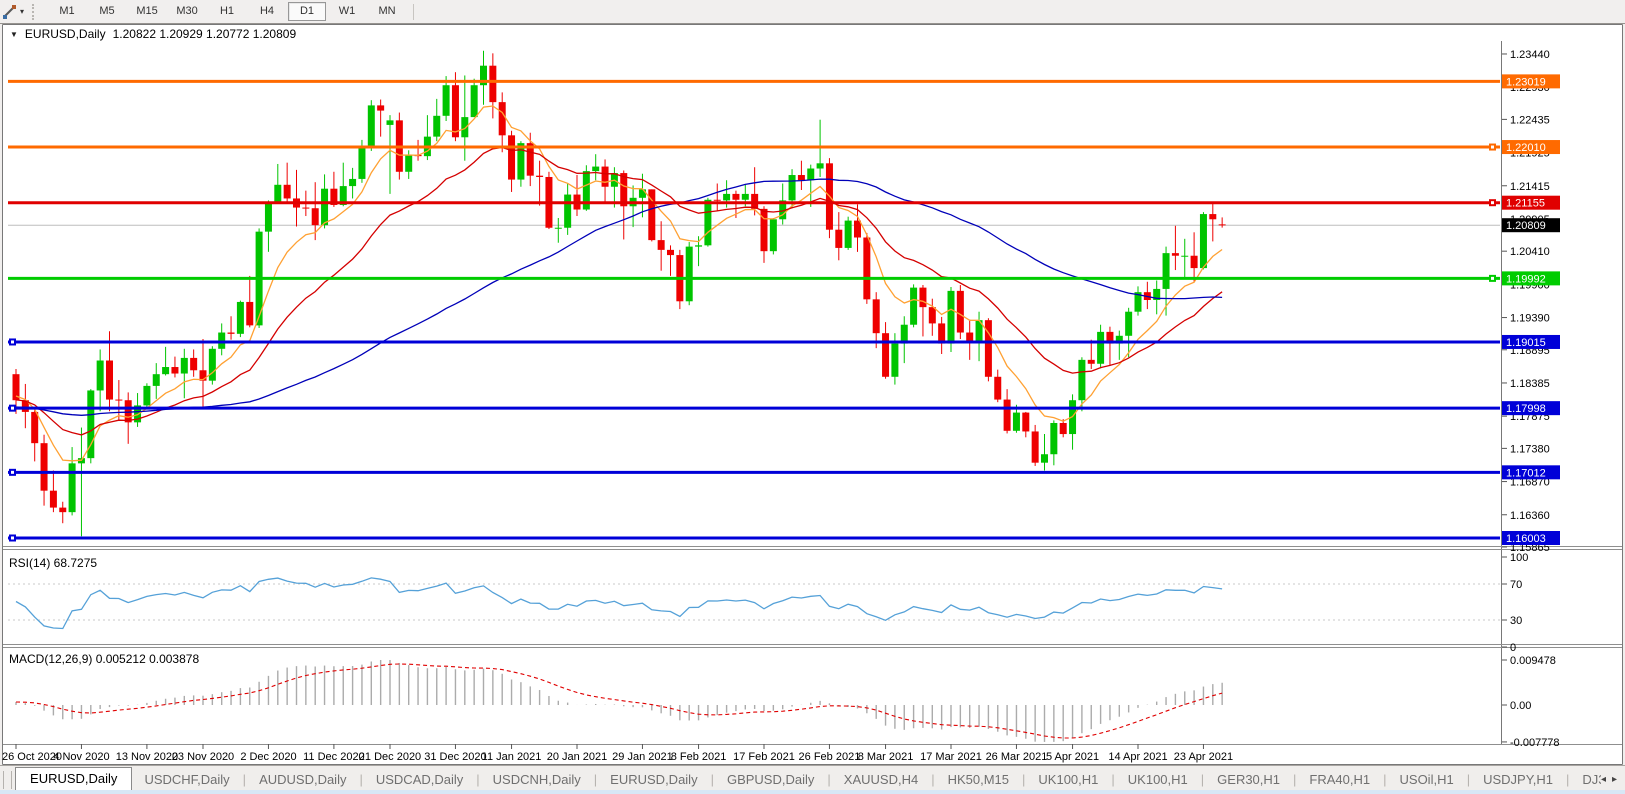 This screenshot has width=1625, height=794. What do you see at coordinates (1427, 780) in the screenshot?
I see `chart-tab-usoil-h1: USOil,H1` at bounding box center [1427, 780].